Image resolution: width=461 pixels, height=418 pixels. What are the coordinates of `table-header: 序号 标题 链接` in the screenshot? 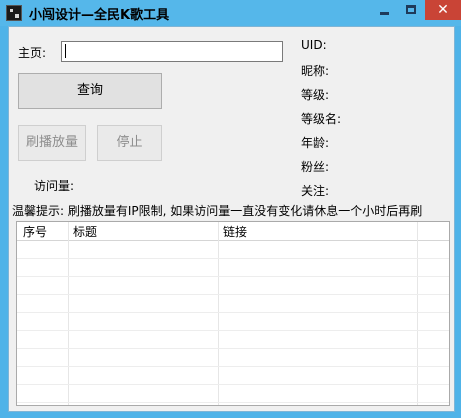 It's located at (233, 231).